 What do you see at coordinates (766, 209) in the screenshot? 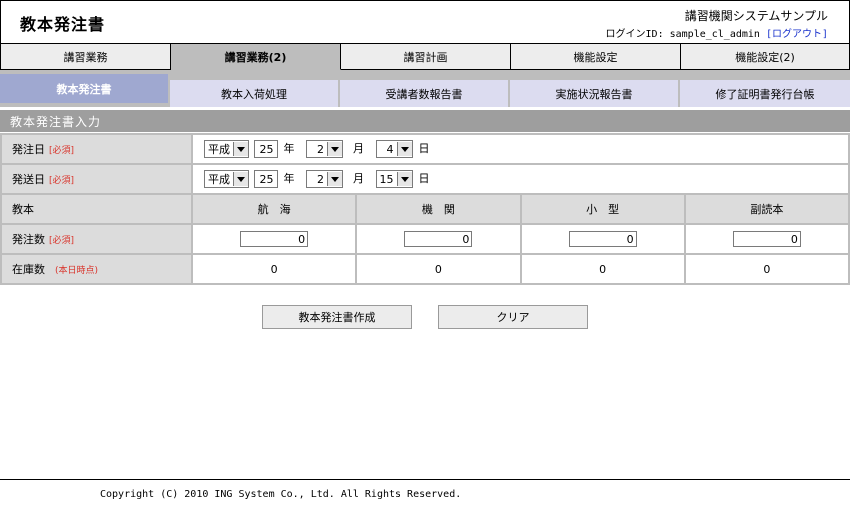
I see `column-header-fukudokuhon: 副読本` at bounding box center [766, 209].